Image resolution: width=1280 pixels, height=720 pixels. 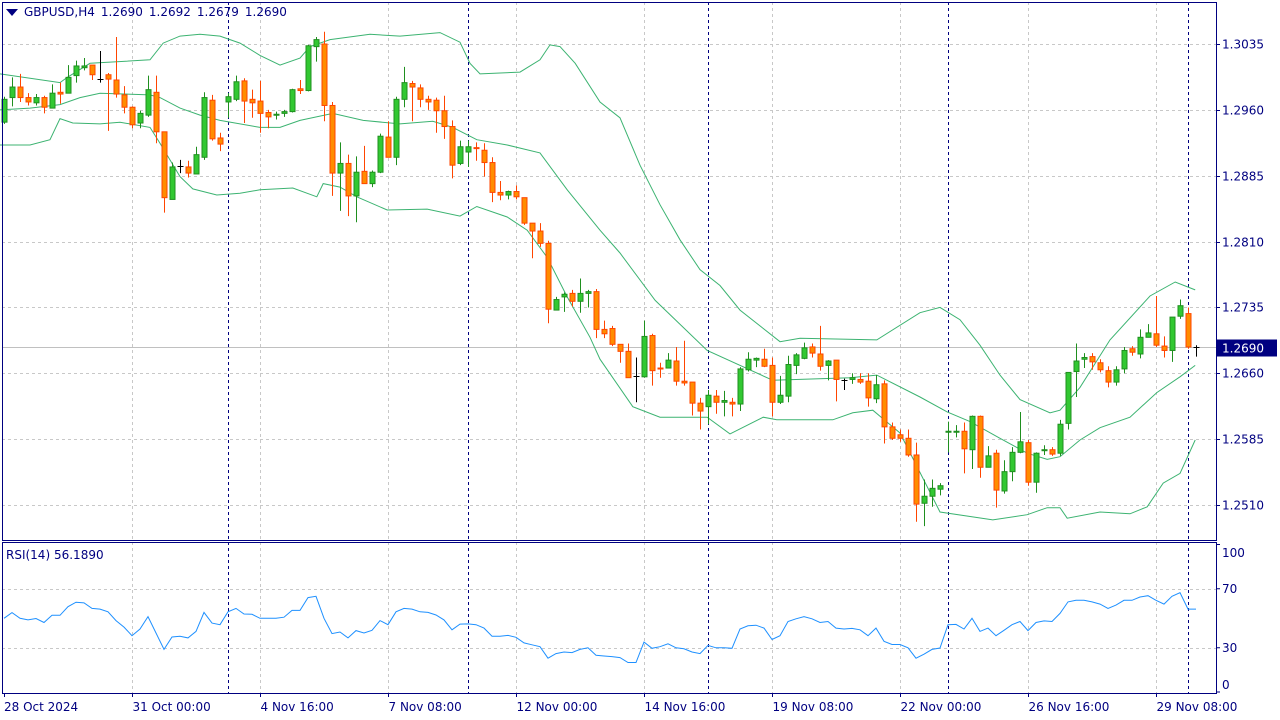 What do you see at coordinates (1243, 506) in the screenshot?
I see `price-tick-label: 1.2510` at bounding box center [1243, 506].